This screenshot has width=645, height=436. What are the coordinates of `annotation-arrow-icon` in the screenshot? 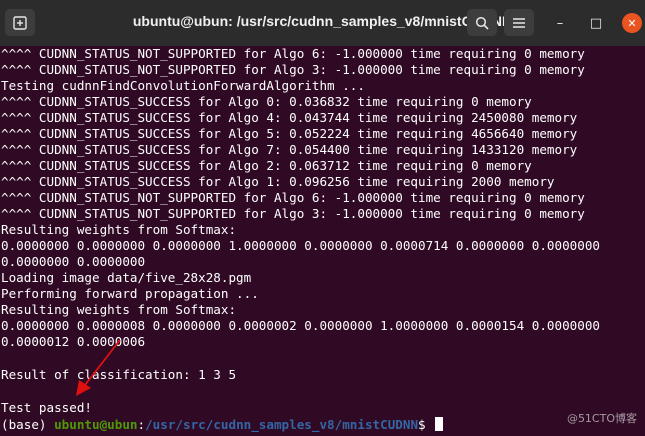 It's located at (98, 367).